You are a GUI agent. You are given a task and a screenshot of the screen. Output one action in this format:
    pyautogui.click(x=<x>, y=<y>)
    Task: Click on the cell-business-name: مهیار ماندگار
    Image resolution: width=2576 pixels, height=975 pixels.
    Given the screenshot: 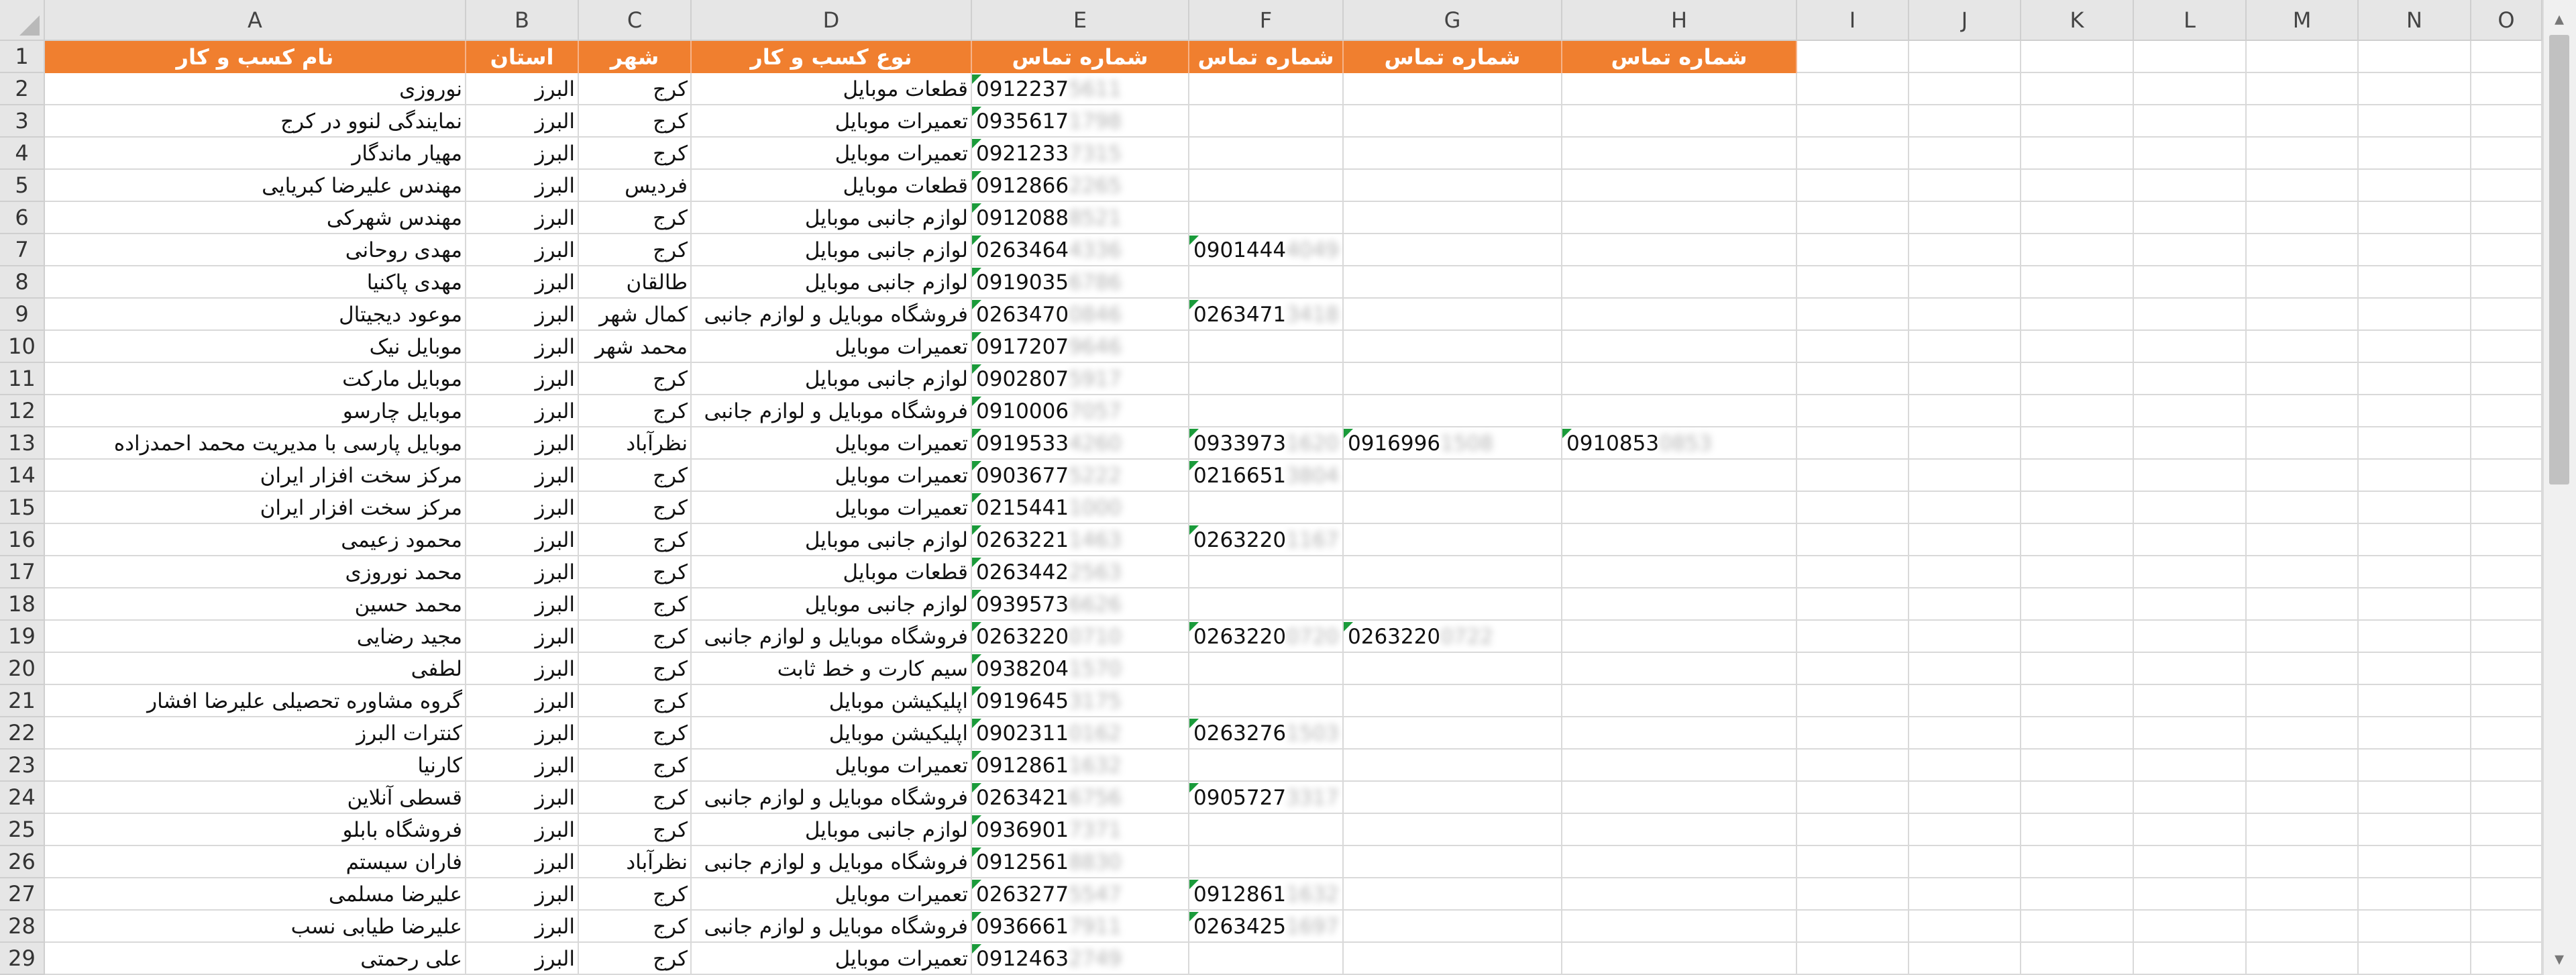 What is the action you would take?
    pyautogui.click(x=255, y=154)
    